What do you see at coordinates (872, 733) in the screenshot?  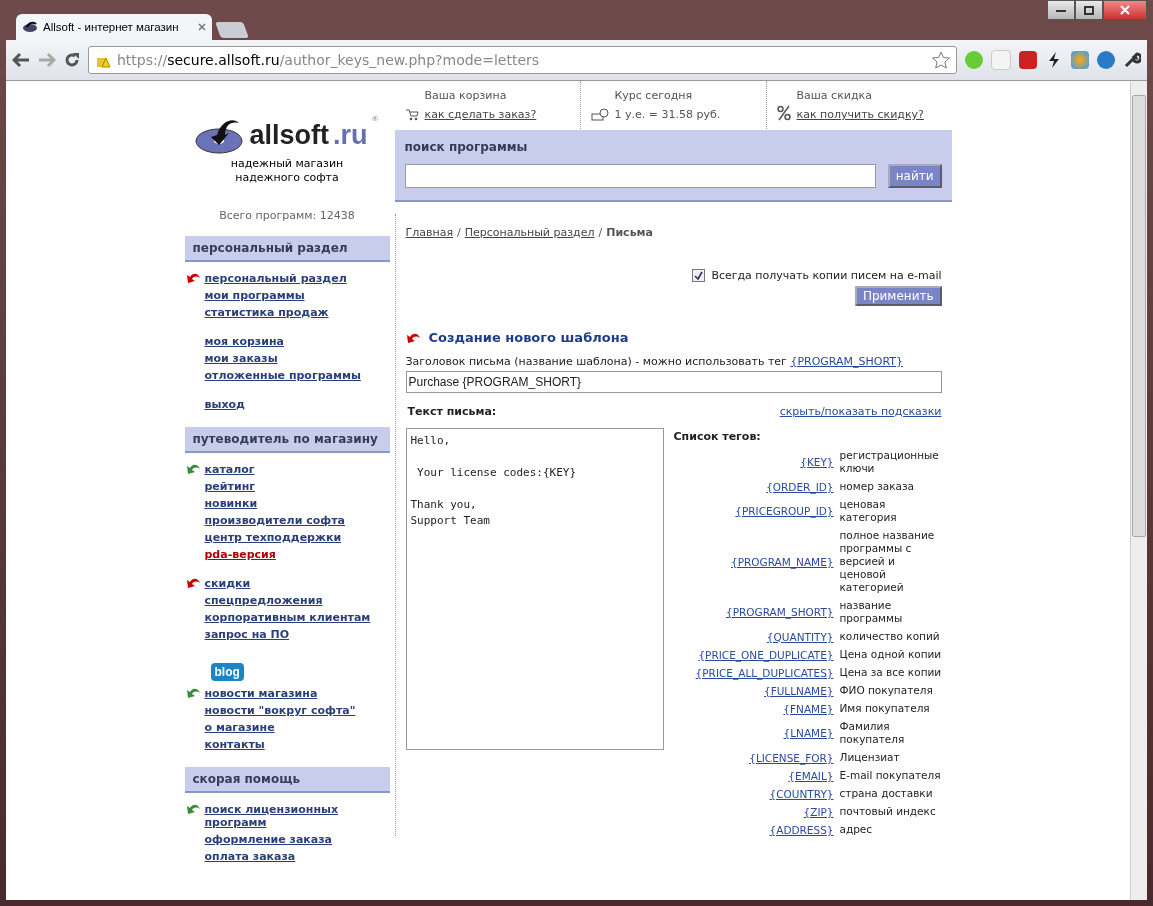 I see `tag-description: Фамилия покупателя` at bounding box center [872, 733].